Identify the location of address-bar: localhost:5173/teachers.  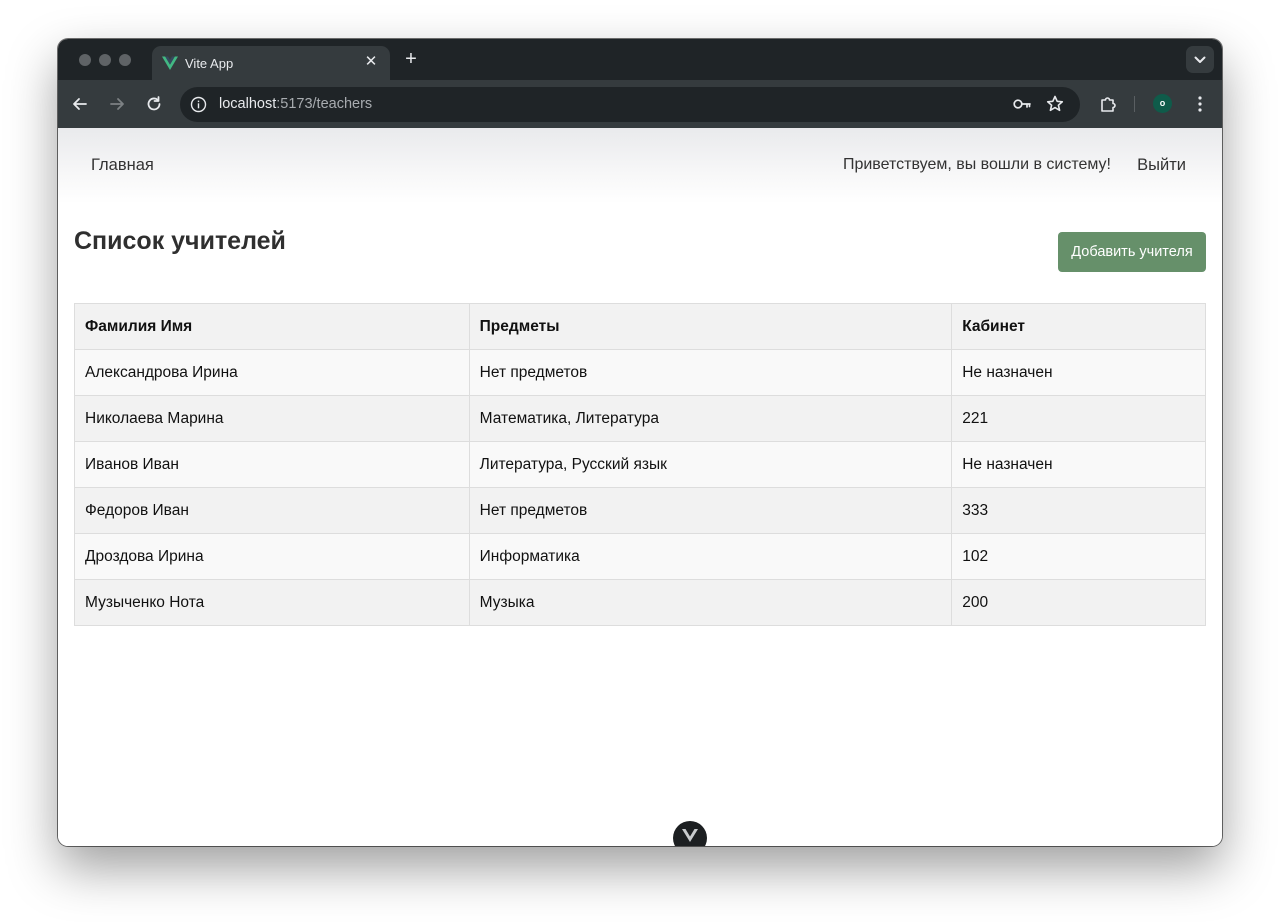
(630, 104).